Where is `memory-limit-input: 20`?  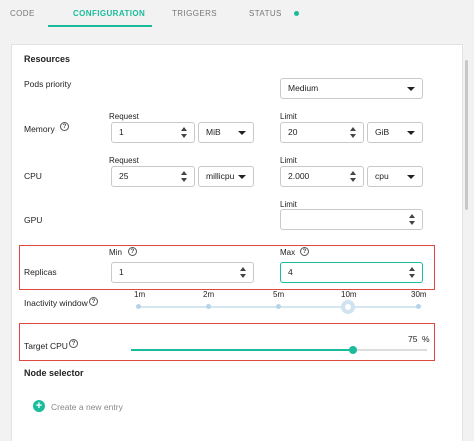 memory-limit-input: 20 is located at coordinates (322, 132).